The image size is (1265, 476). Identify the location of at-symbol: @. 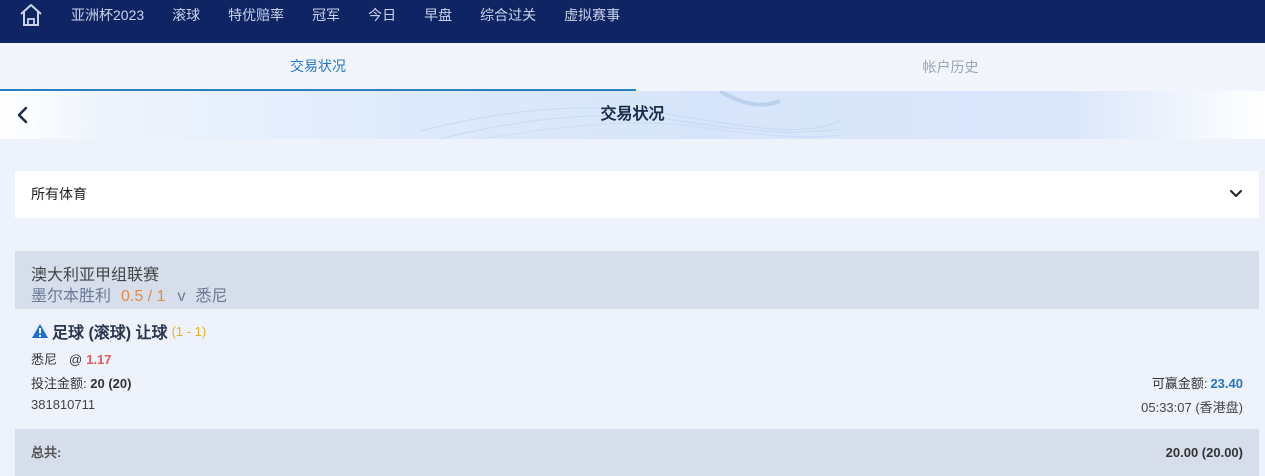
(76, 359).